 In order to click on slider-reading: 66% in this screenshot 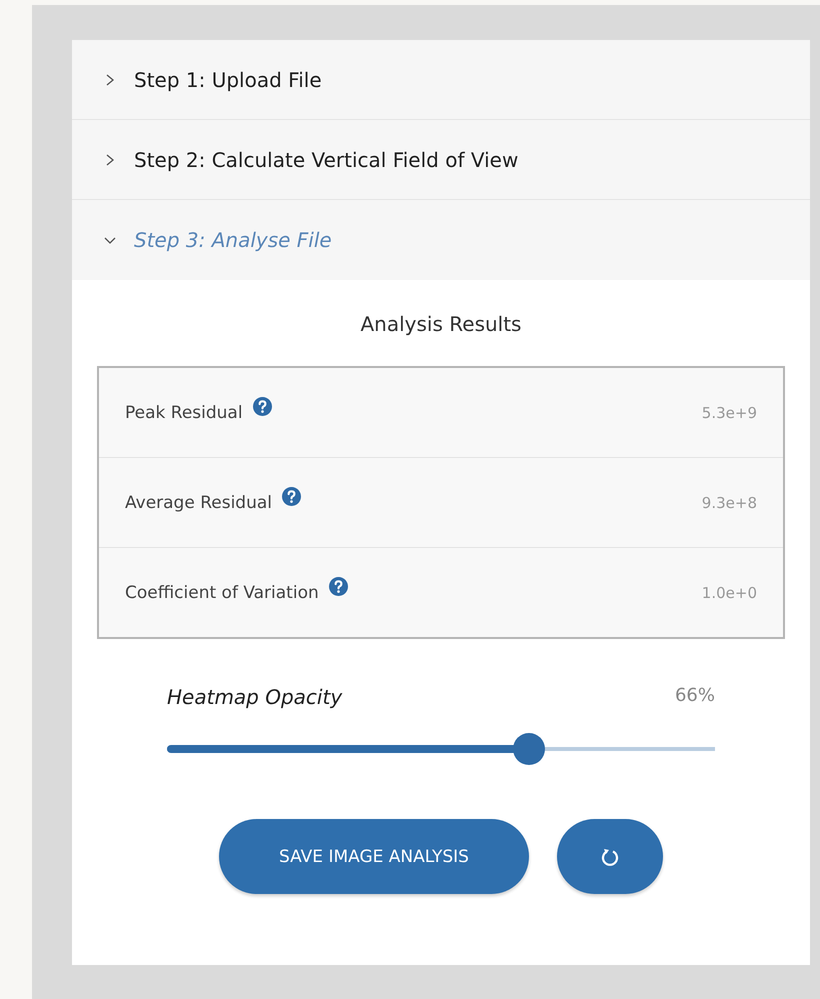, I will do `click(694, 696)`.